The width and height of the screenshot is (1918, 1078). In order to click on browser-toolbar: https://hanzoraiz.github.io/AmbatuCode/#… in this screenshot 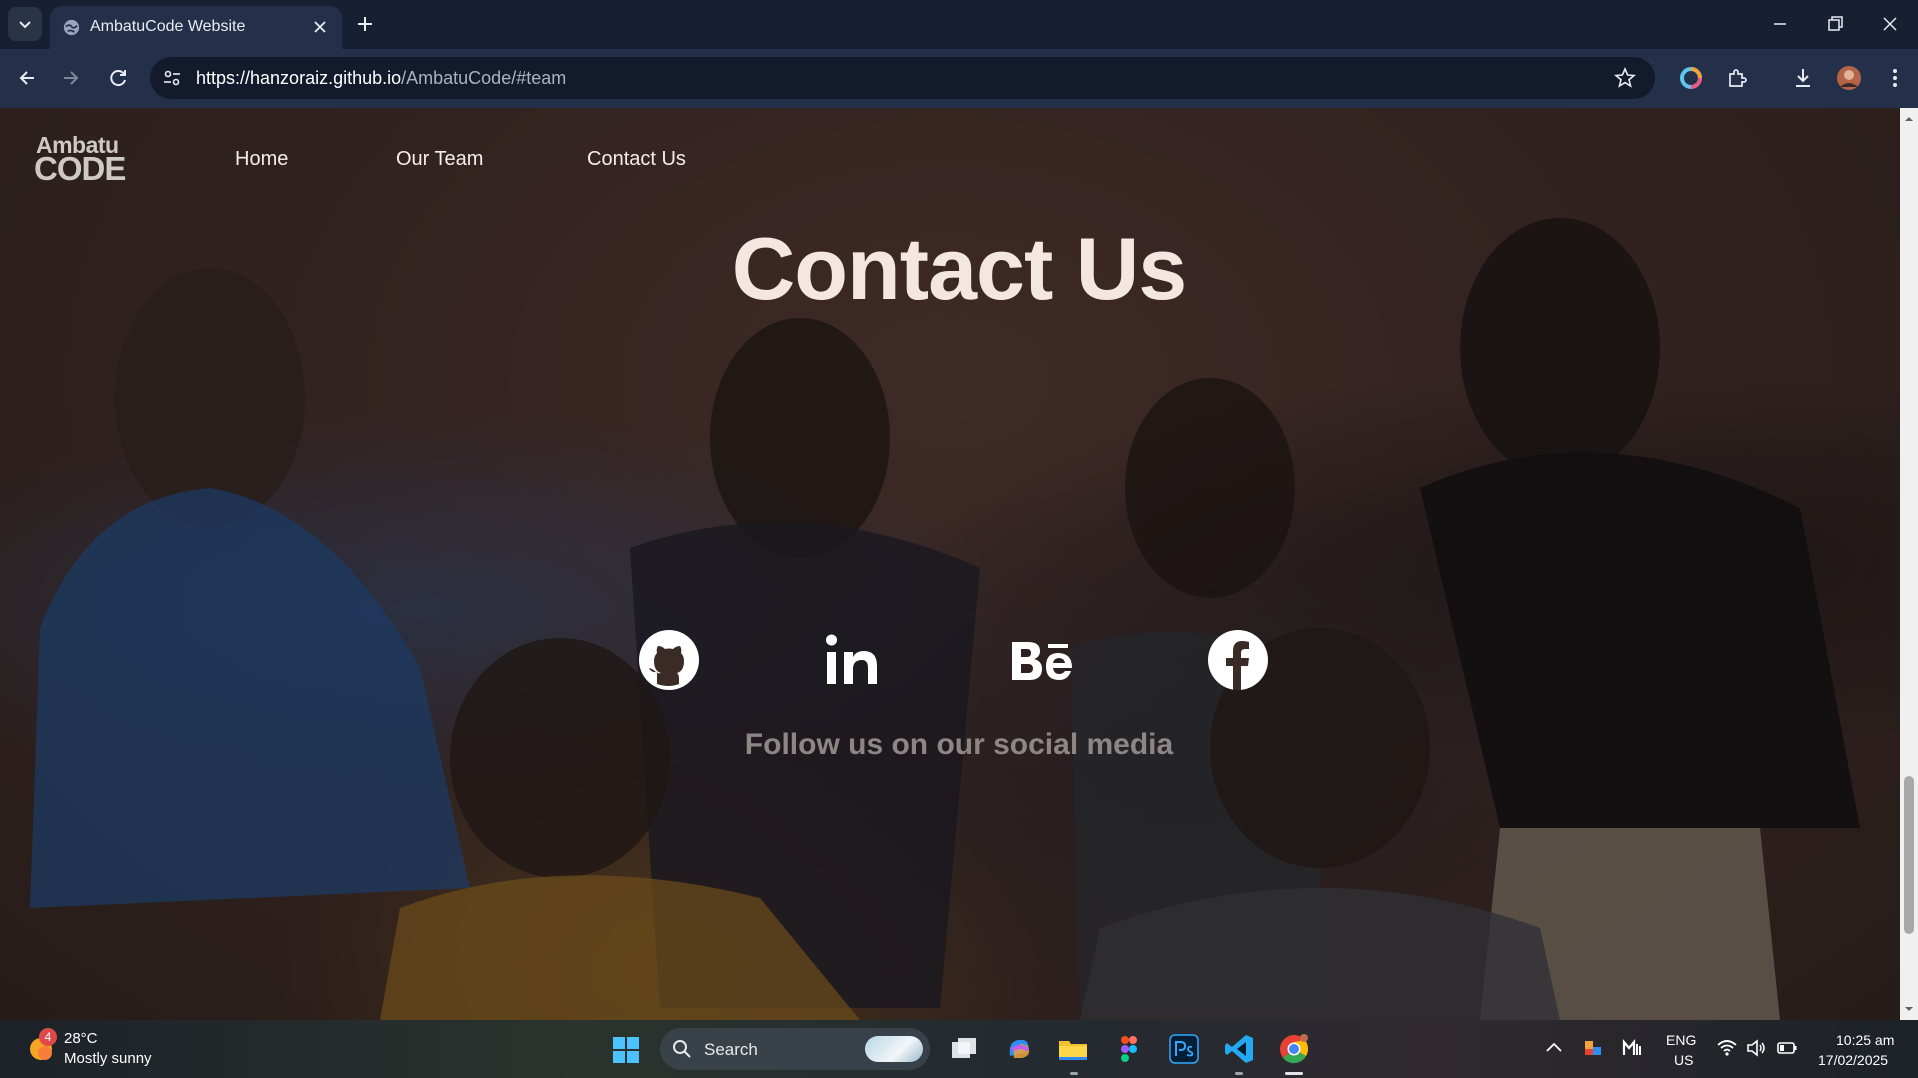, I will do `click(959, 78)`.